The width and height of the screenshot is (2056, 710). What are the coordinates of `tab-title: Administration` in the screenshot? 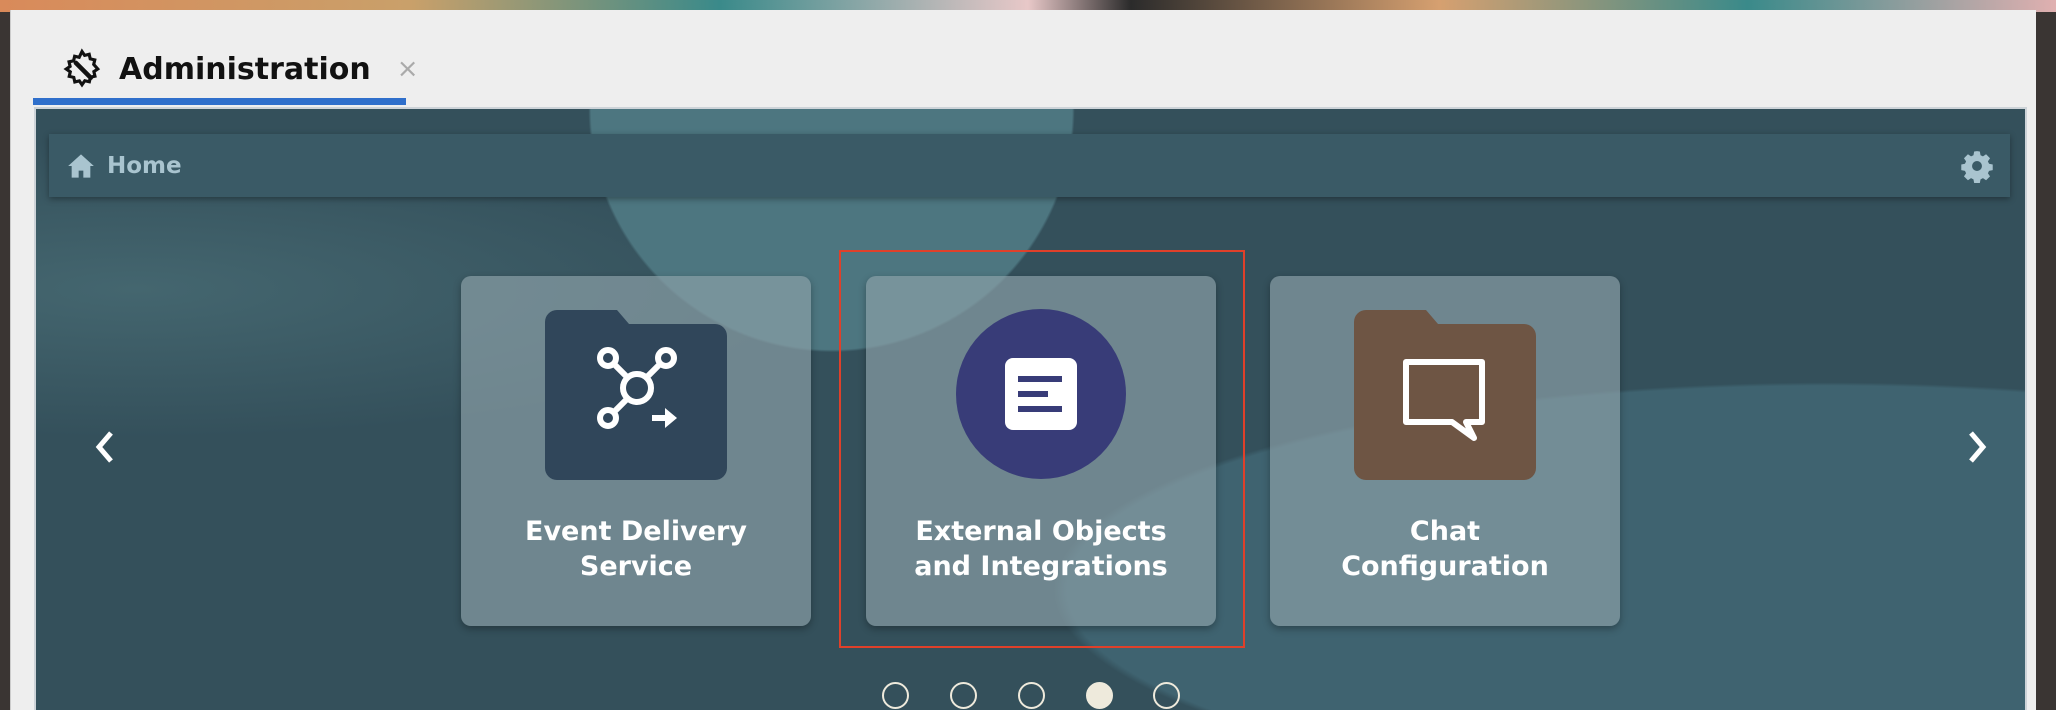 It's located at (245, 69).